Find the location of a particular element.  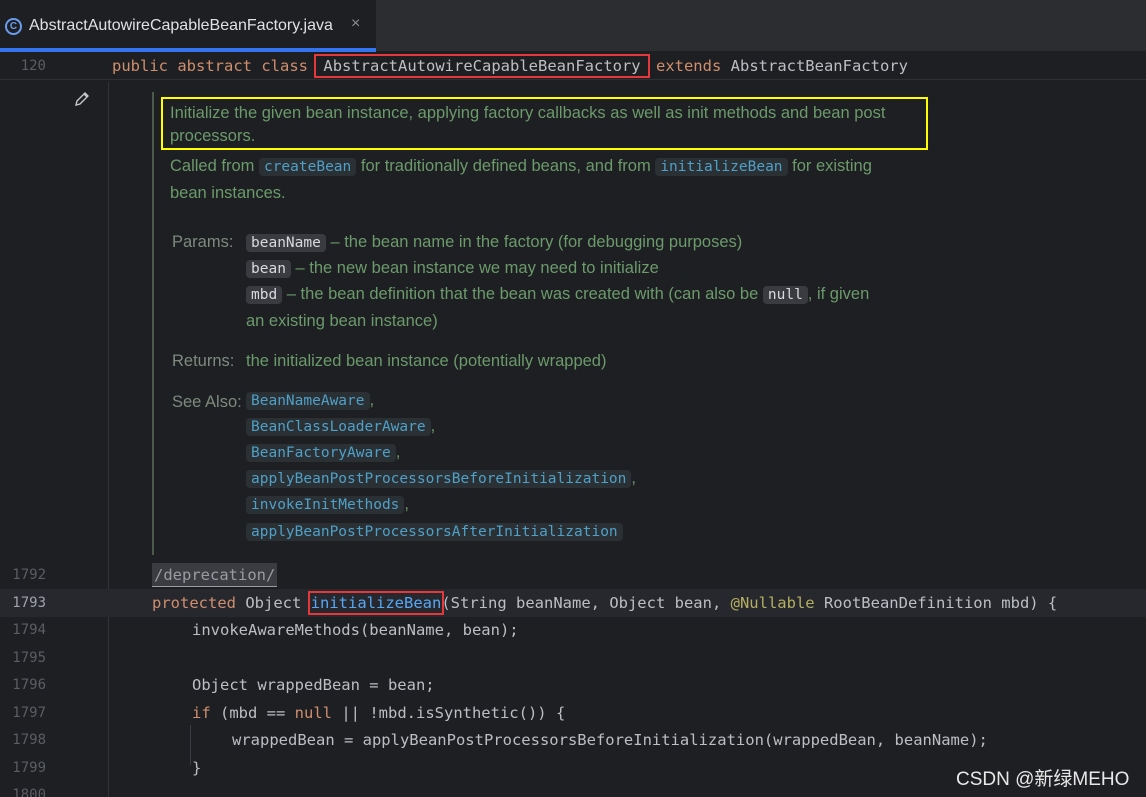

line-number: 1796 is located at coordinates (29, 685).